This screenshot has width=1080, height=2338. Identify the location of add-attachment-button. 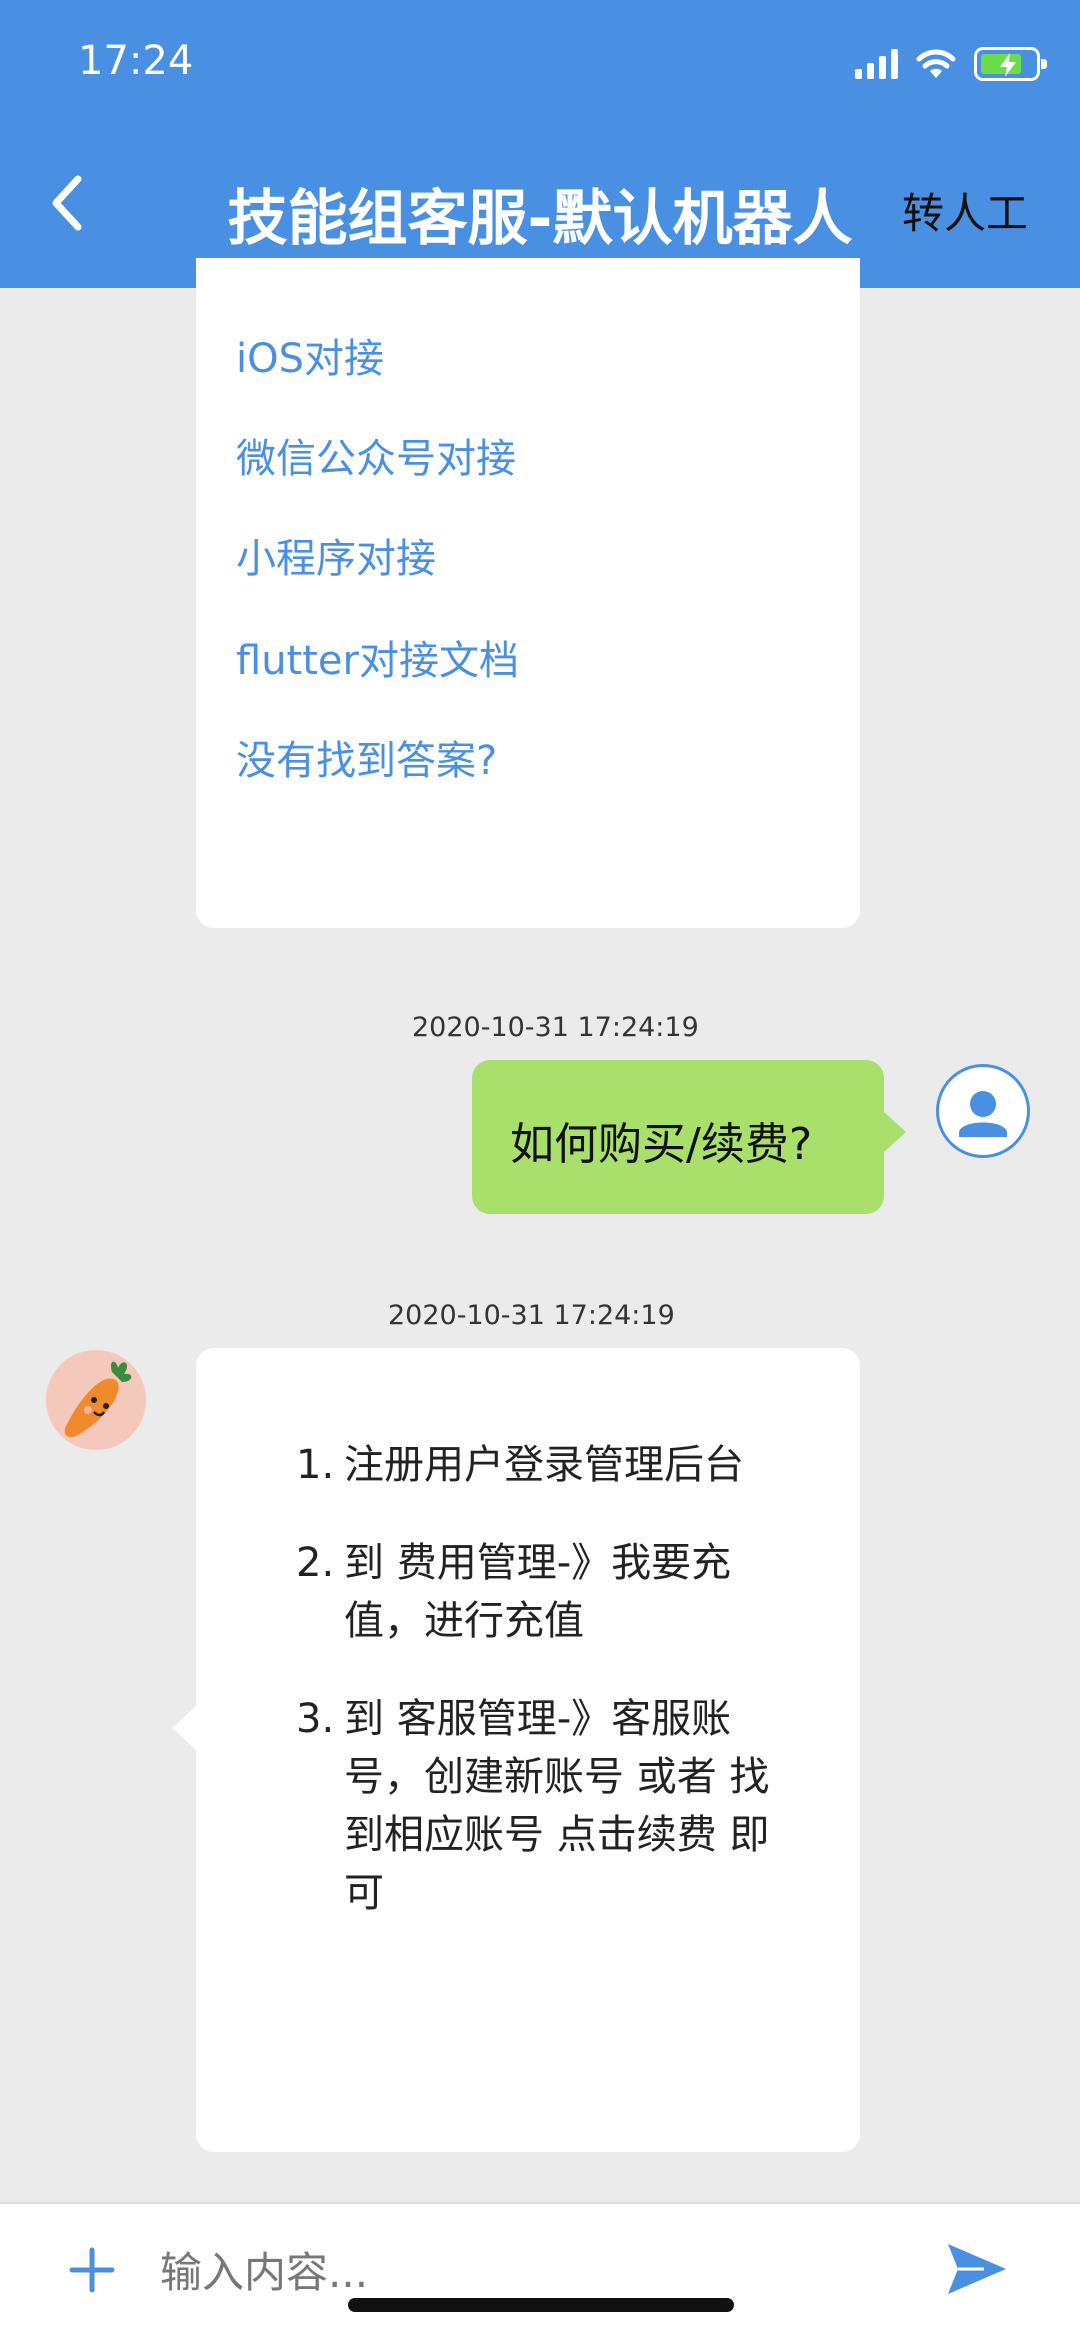
(92, 2270).